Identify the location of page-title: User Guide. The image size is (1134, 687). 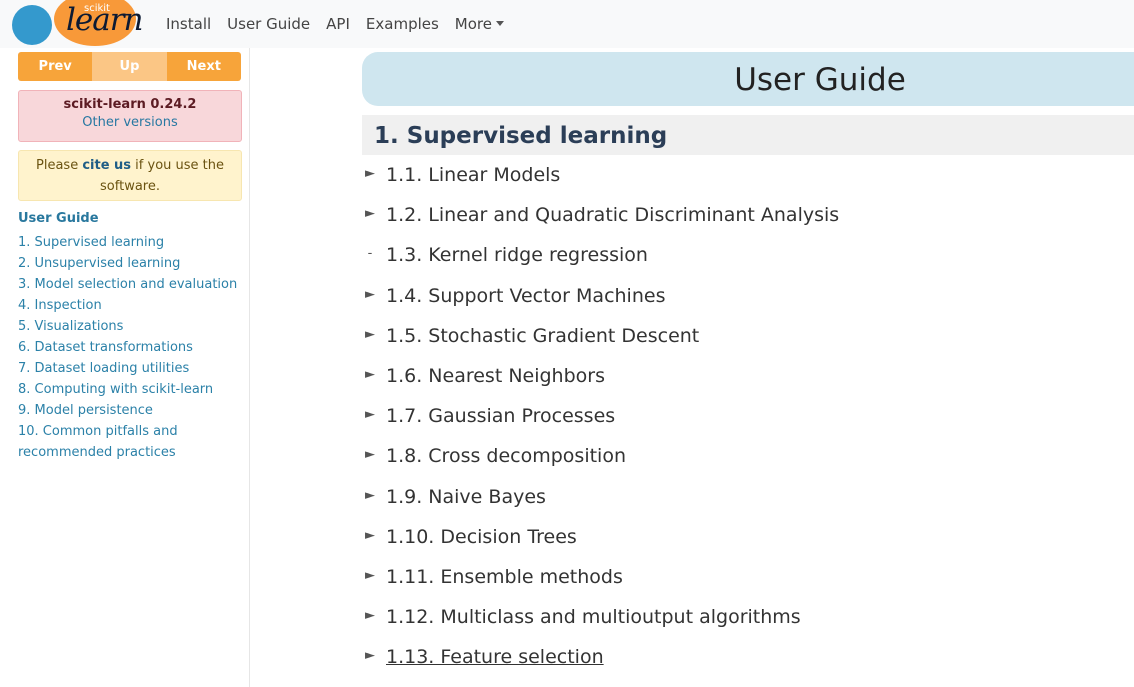
(820, 80).